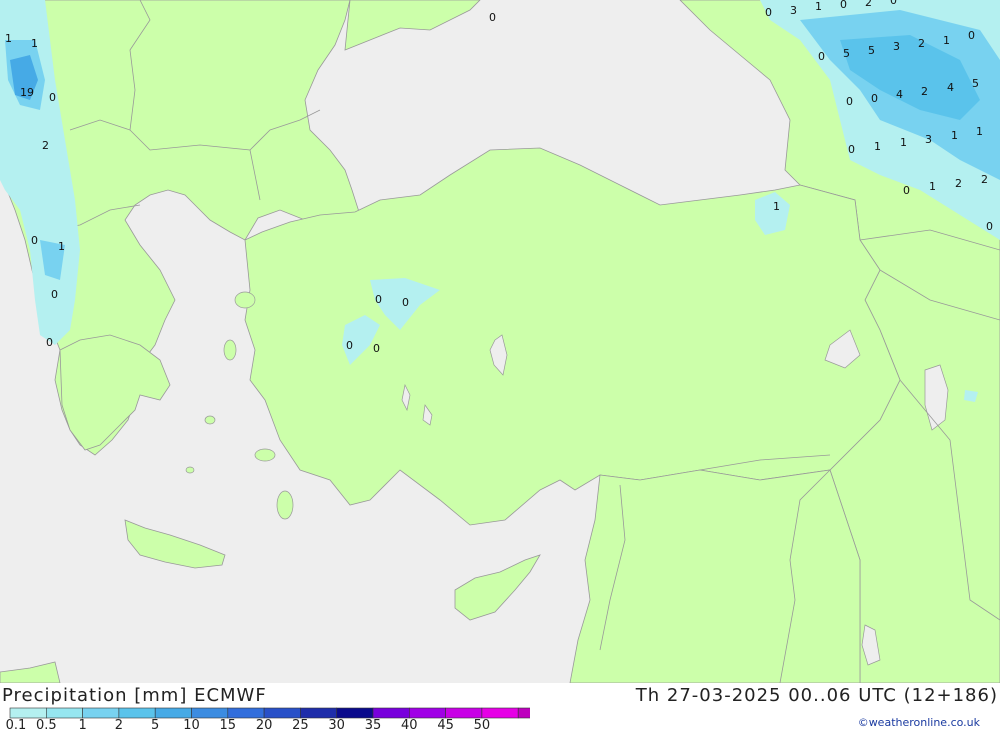 This screenshot has height=734, width=1000. Describe the element at coordinates (134, 695) in the screenshot. I see `map-title: Precipitation [mm] ECMWF` at that location.